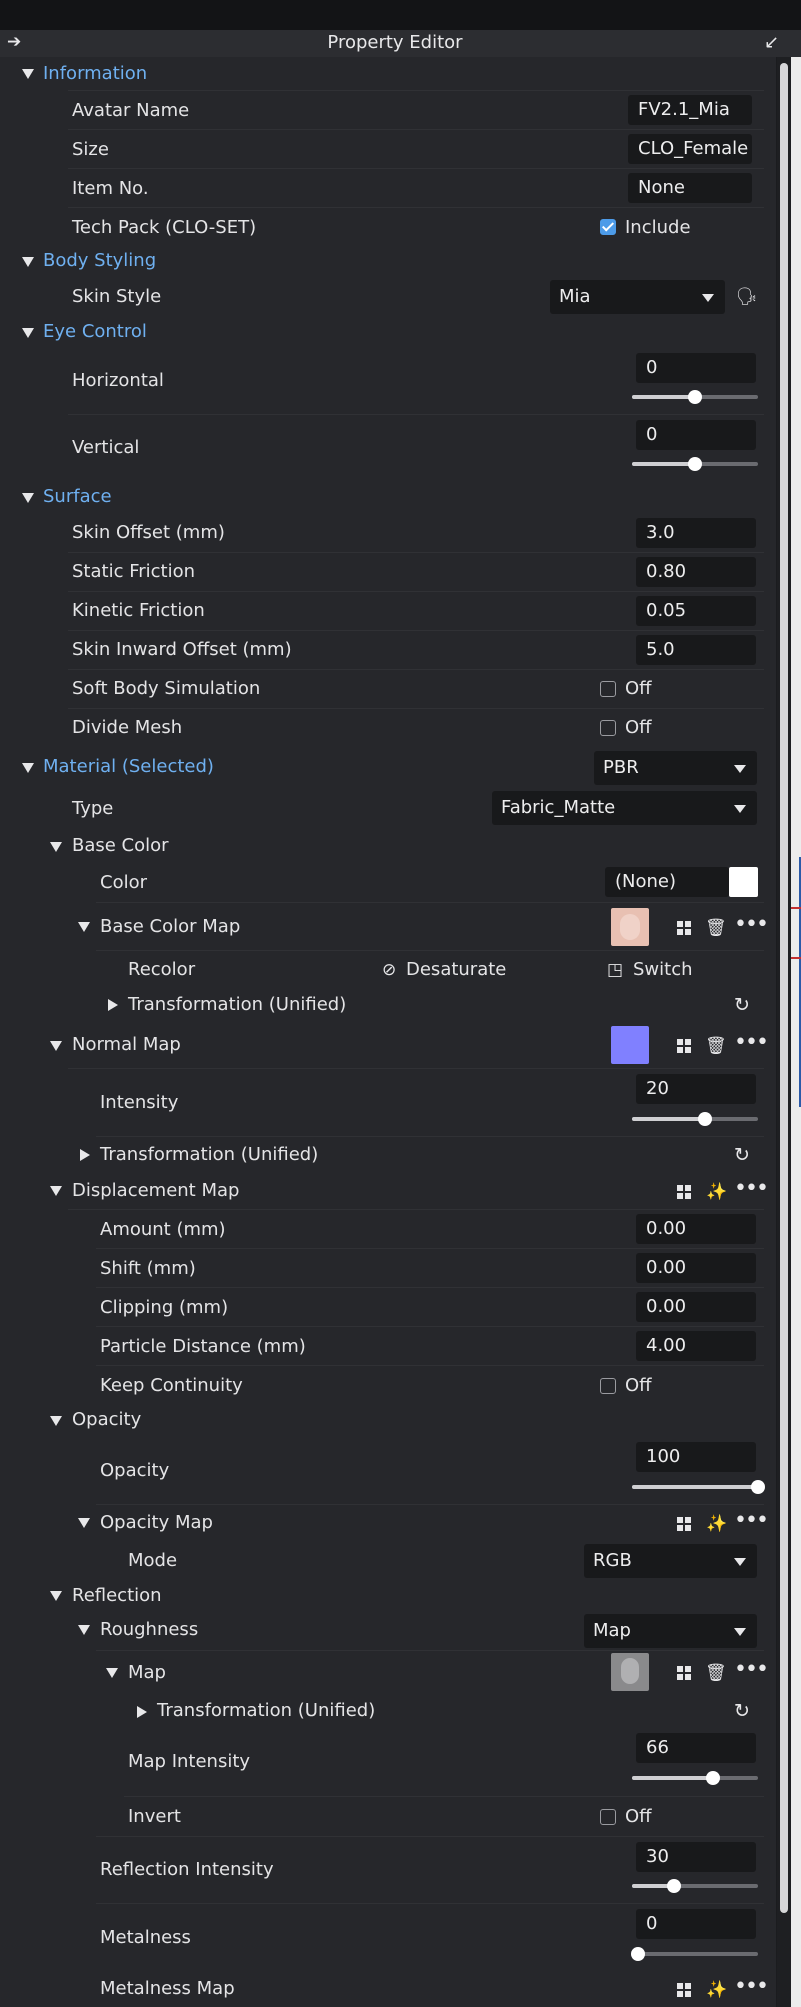 The height and width of the screenshot is (2007, 801). I want to click on intensity-field: 20, so click(696, 1089).